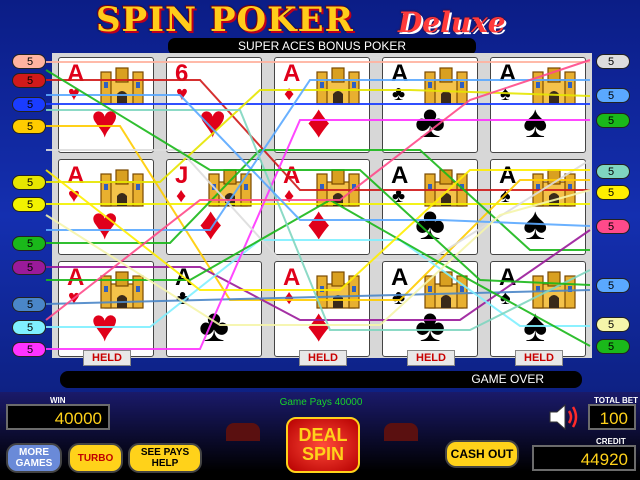 The width and height of the screenshot is (640, 480). What do you see at coordinates (165, 458) in the screenshot?
I see `see-pays-help-button: SEE PAYS HELP` at bounding box center [165, 458].